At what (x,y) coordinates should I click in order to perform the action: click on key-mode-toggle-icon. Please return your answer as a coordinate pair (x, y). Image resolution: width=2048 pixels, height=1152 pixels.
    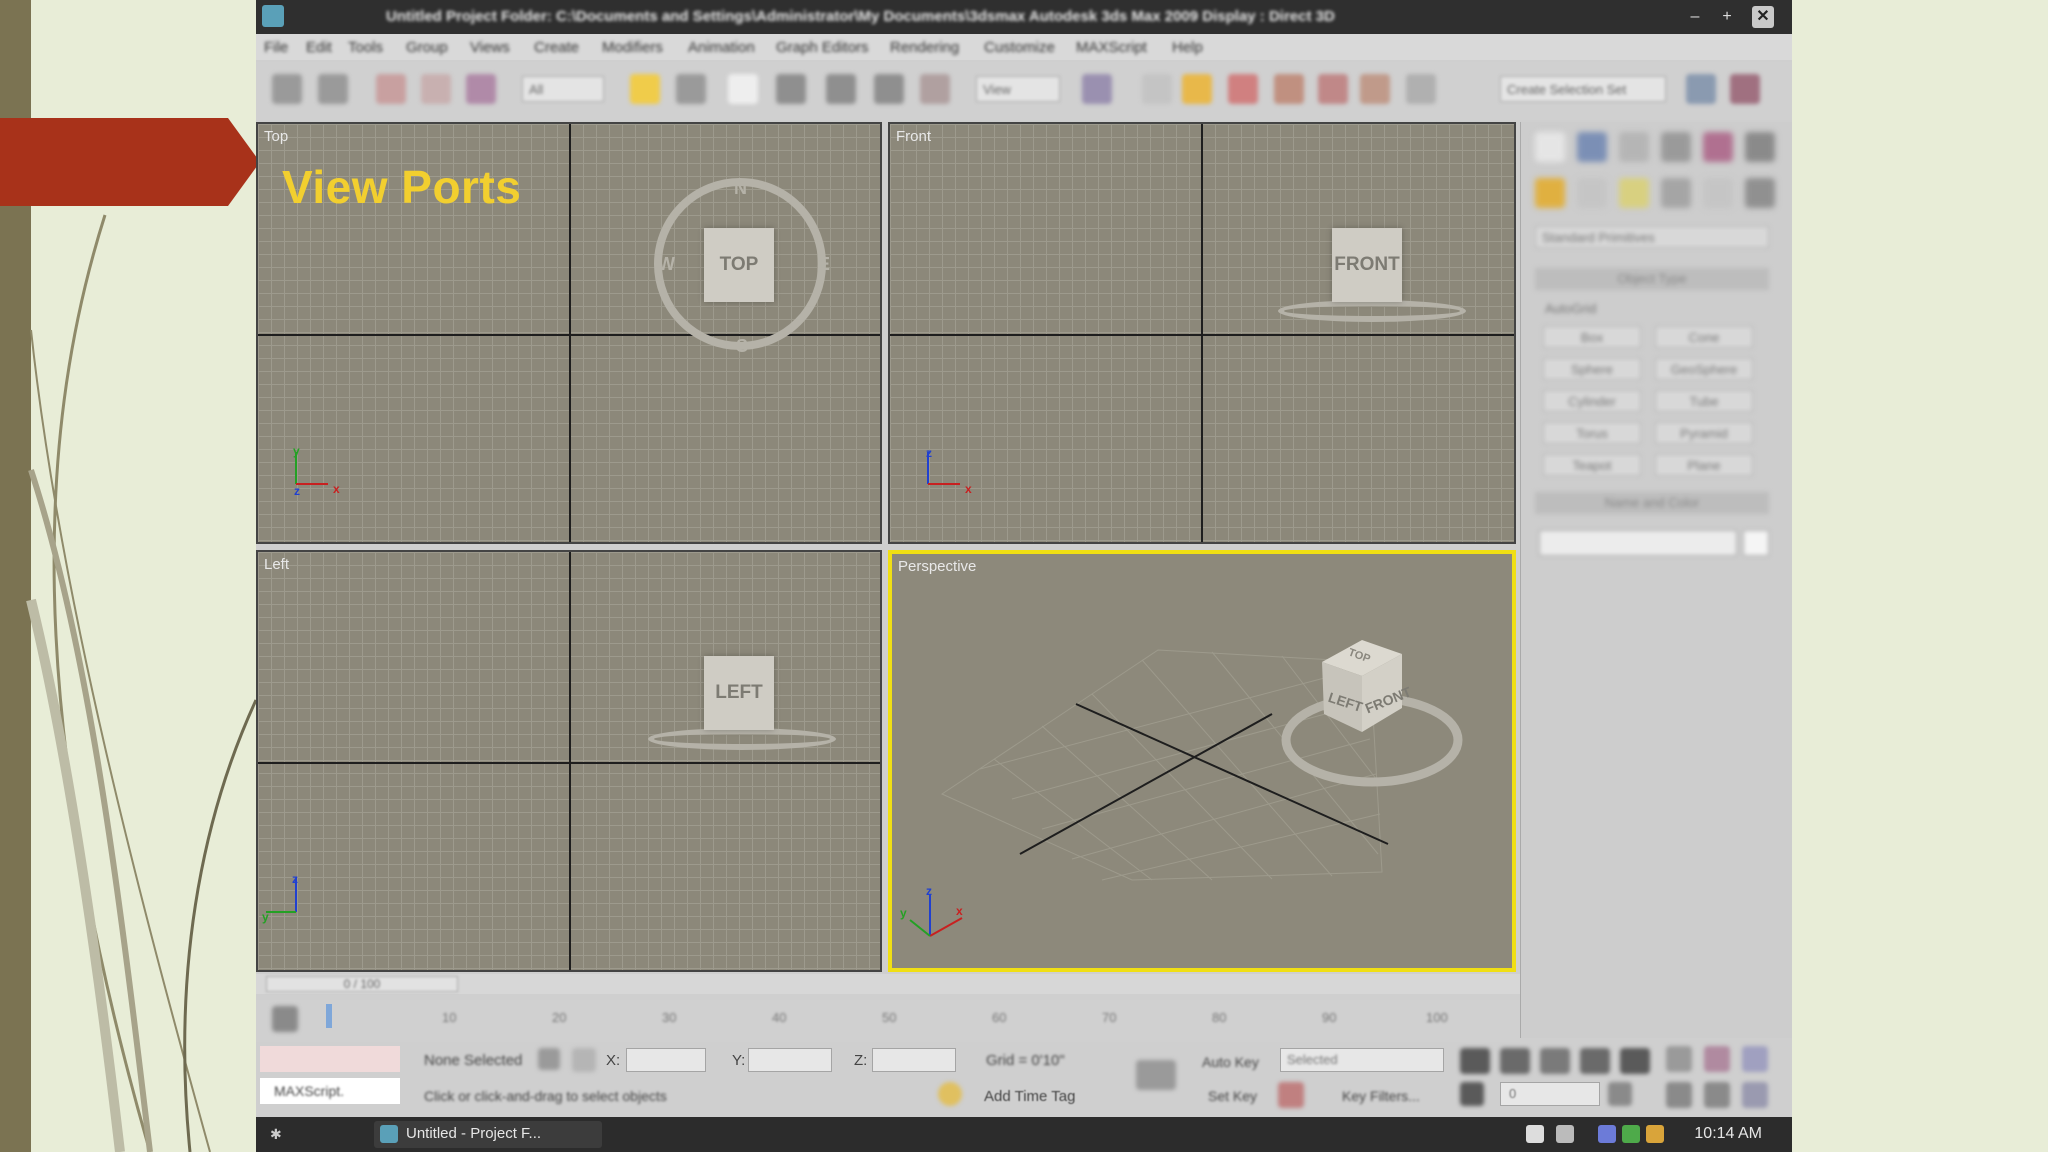
    Looking at the image, I should click on (1472, 1094).